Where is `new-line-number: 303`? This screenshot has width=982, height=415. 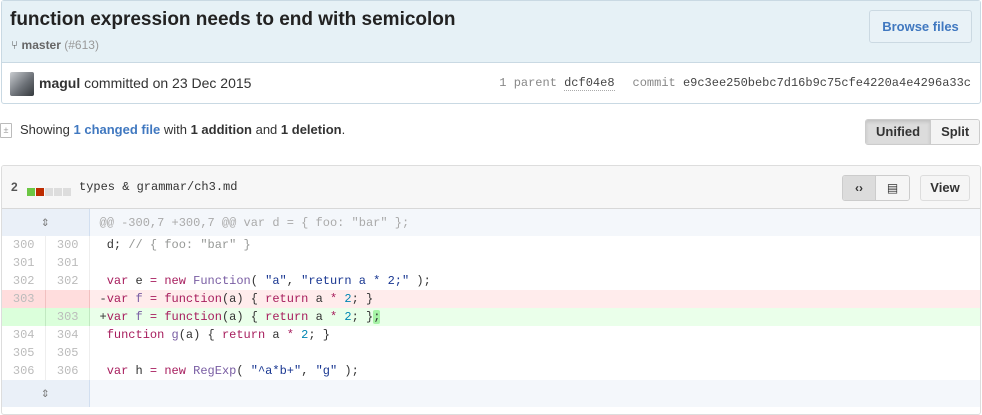 new-line-number: 303 is located at coordinates (67, 317).